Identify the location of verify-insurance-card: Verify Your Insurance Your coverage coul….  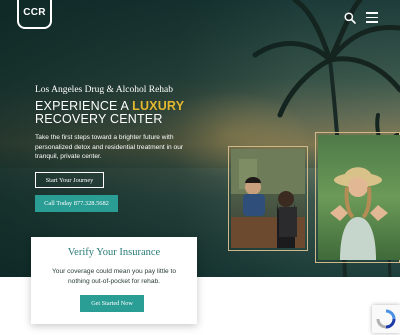
(114, 280).